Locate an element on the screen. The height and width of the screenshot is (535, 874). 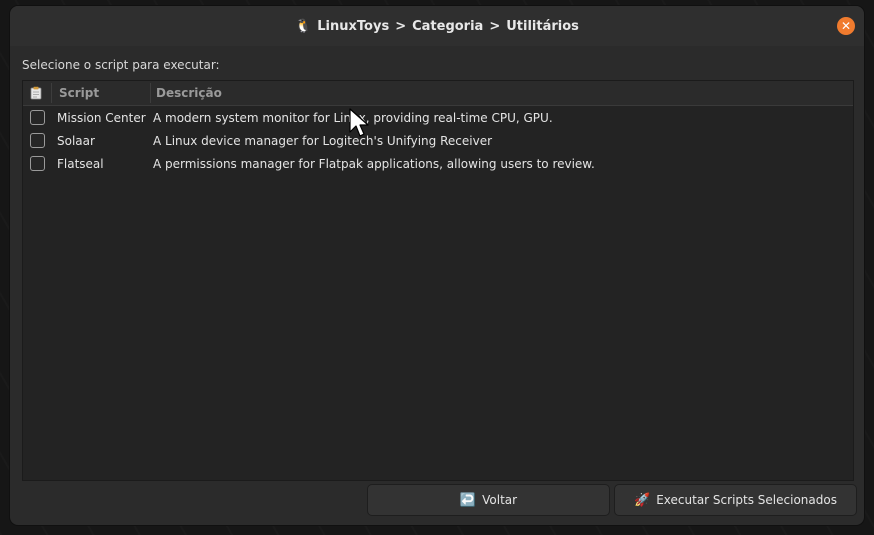
run-selected-scripts-button: 🚀 Executar Scripts Selecionados is located at coordinates (735, 500).